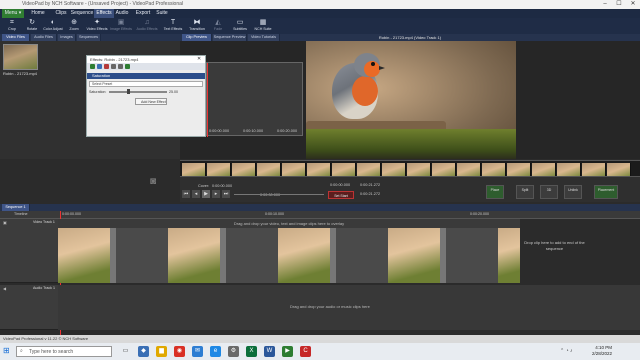 This screenshot has height=360, width=640. What do you see at coordinates (216, 194) in the screenshot?
I see `forward-button: ▸` at bounding box center [216, 194].